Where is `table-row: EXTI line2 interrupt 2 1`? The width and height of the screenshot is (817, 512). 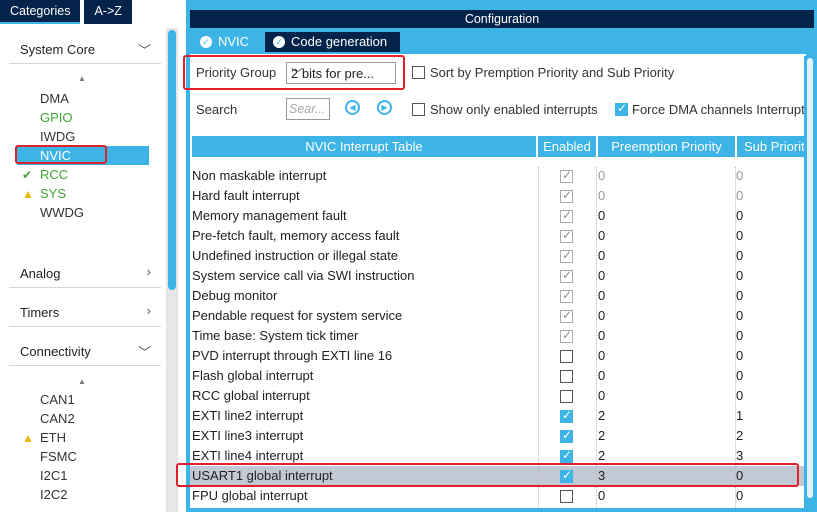 table-row: EXTI line2 interrupt 2 1 is located at coordinates (497, 416).